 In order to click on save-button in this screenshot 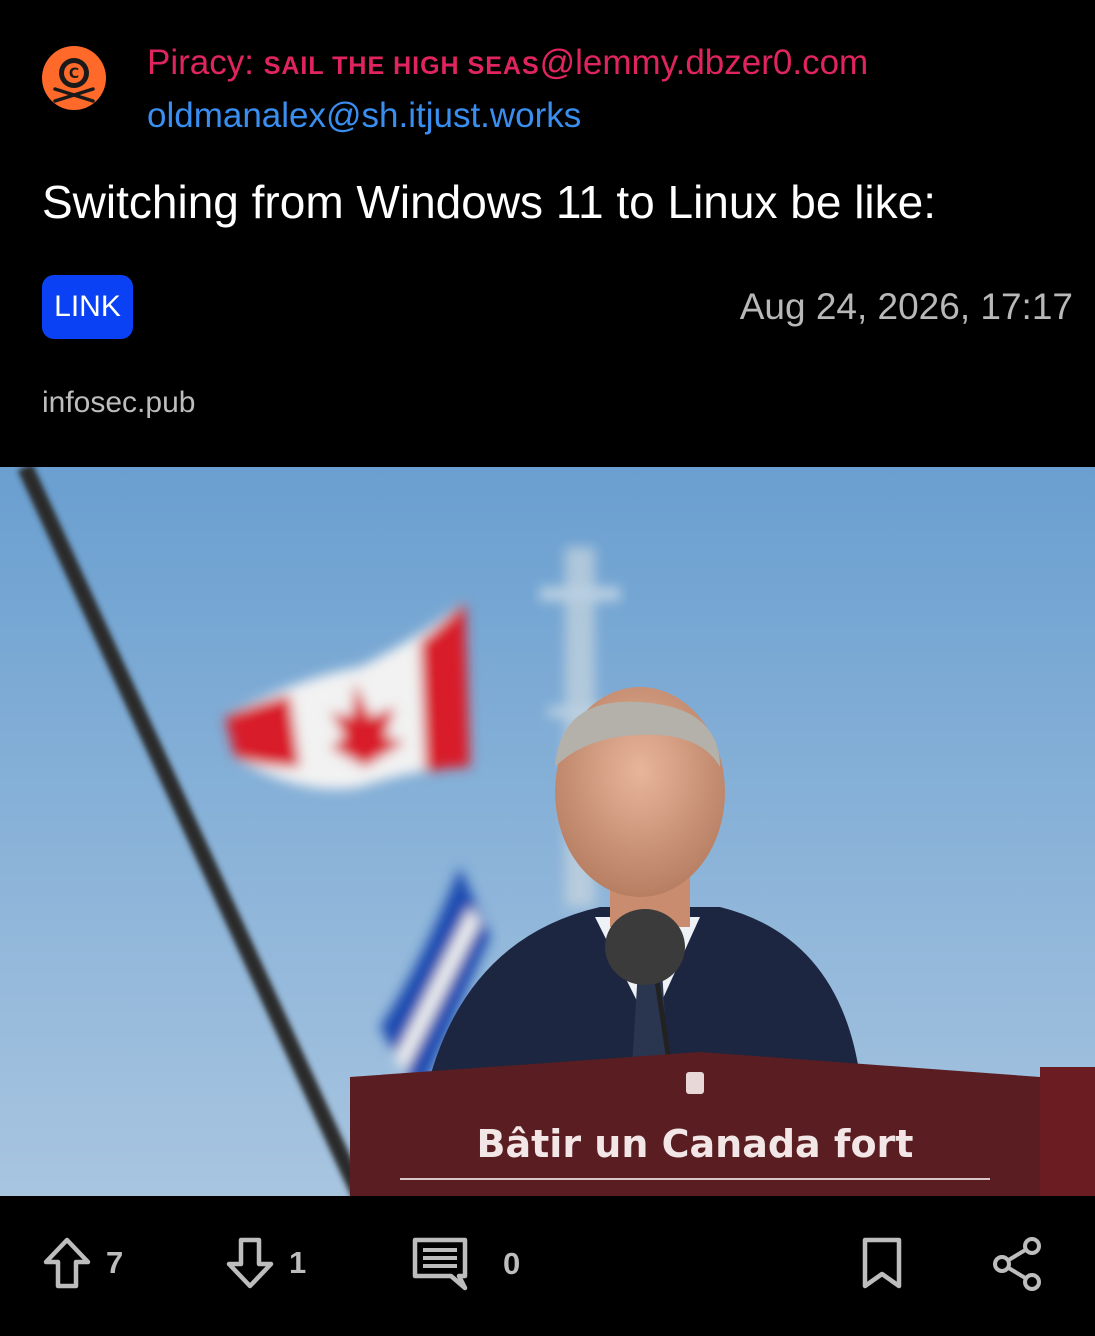, I will do `click(882, 1263)`.